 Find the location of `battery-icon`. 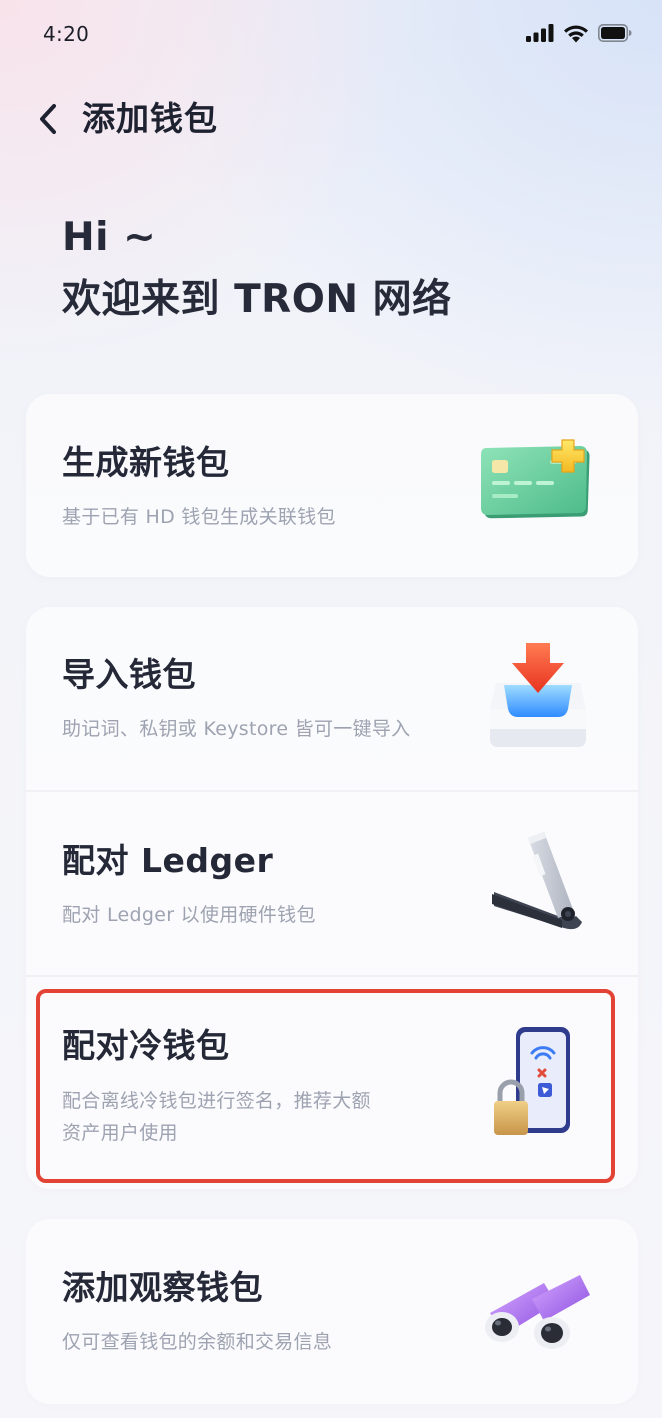

battery-icon is located at coordinates (615, 33).